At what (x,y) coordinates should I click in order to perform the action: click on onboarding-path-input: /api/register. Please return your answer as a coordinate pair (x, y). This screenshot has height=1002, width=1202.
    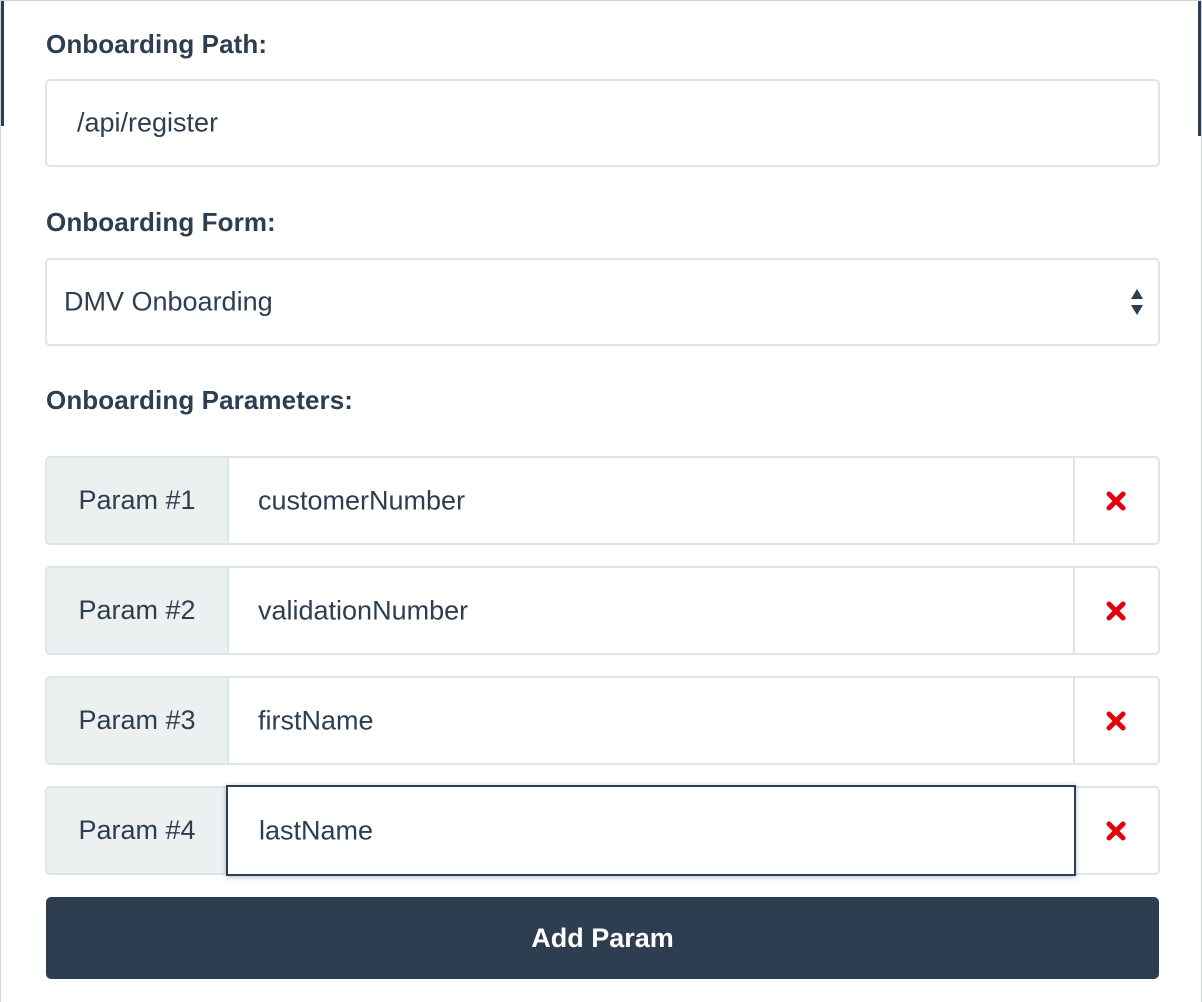
    Looking at the image, I should click on (602, 123).